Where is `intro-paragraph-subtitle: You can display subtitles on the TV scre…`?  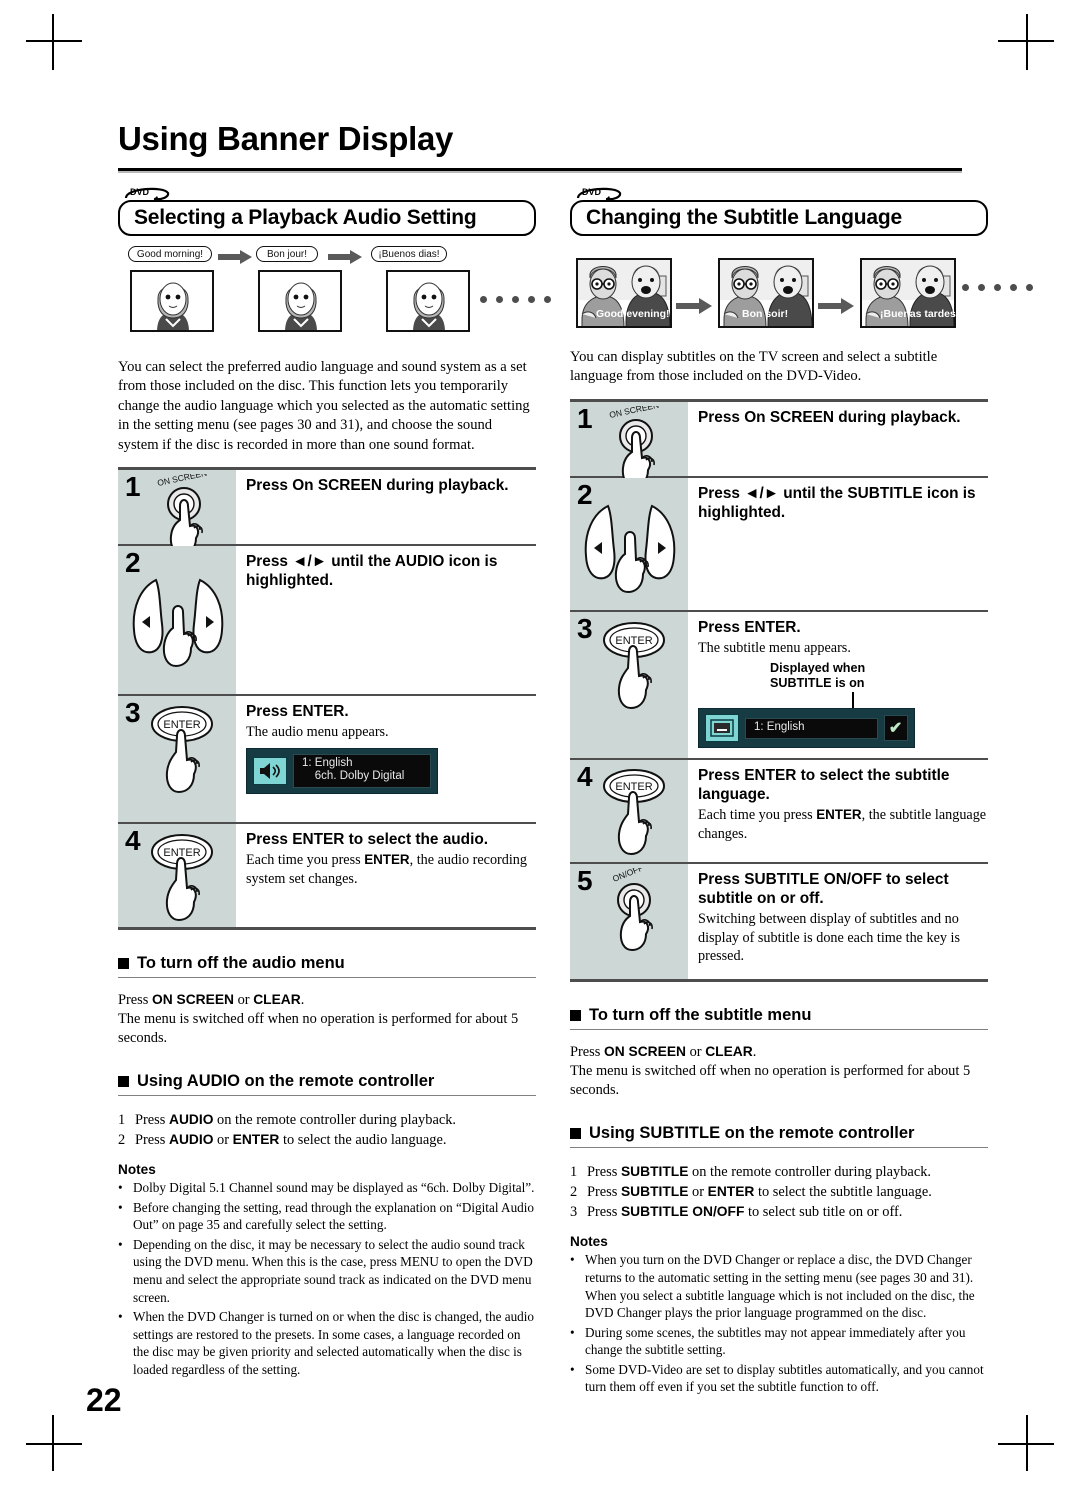
intro-paragraph-subtitle: You can display subtitles on the TV scre… is located at coordinates (754, 367).